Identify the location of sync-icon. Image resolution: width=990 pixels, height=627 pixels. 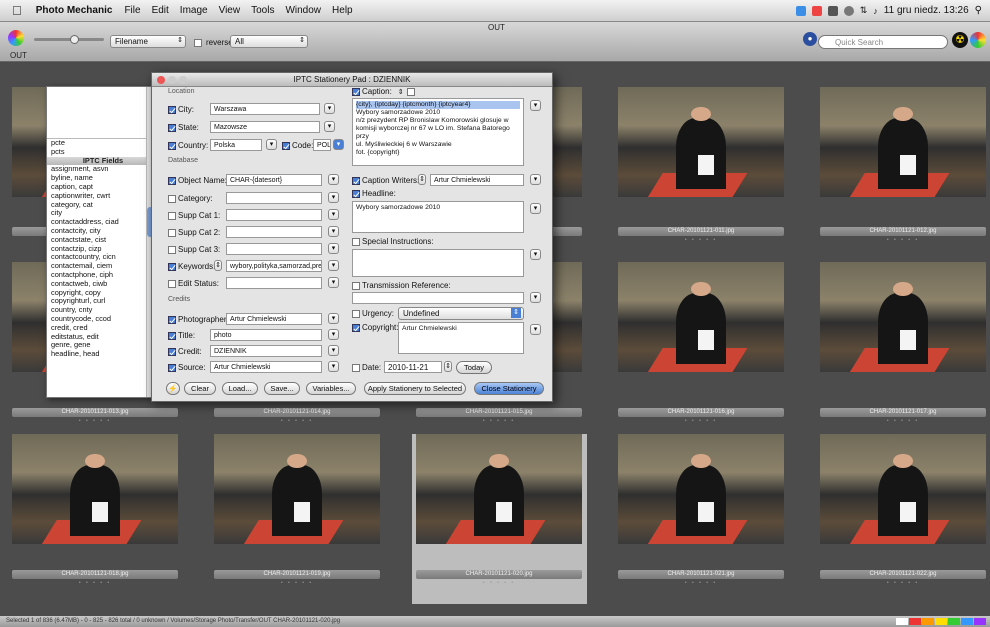
(832, 10).